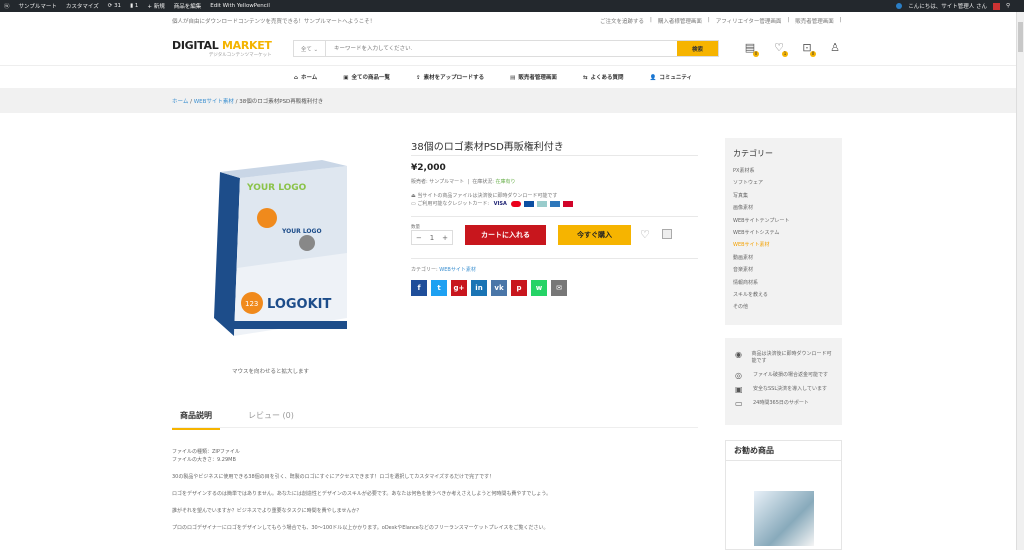 This screenshot has height=550, width=1024. What do you see at coordinates (419, 288) in the screenshot?
I see `share-facebook-button: f` at bounding box center [419, 288].